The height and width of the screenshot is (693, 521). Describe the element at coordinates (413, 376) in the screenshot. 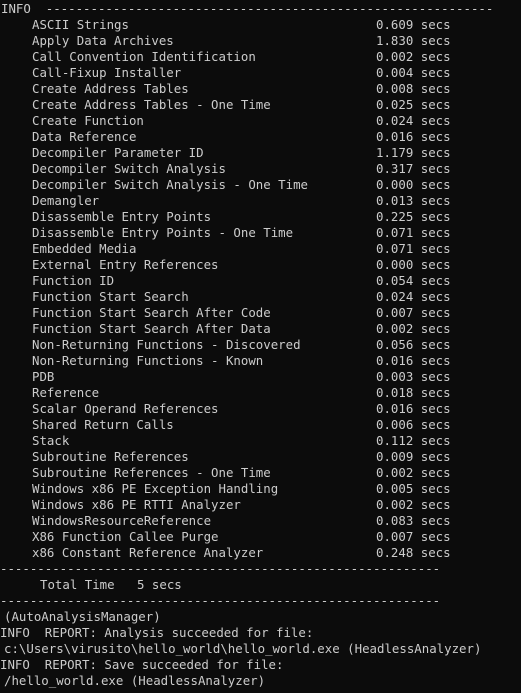

I see `analyzer-time: 0.003 secs` at that location.